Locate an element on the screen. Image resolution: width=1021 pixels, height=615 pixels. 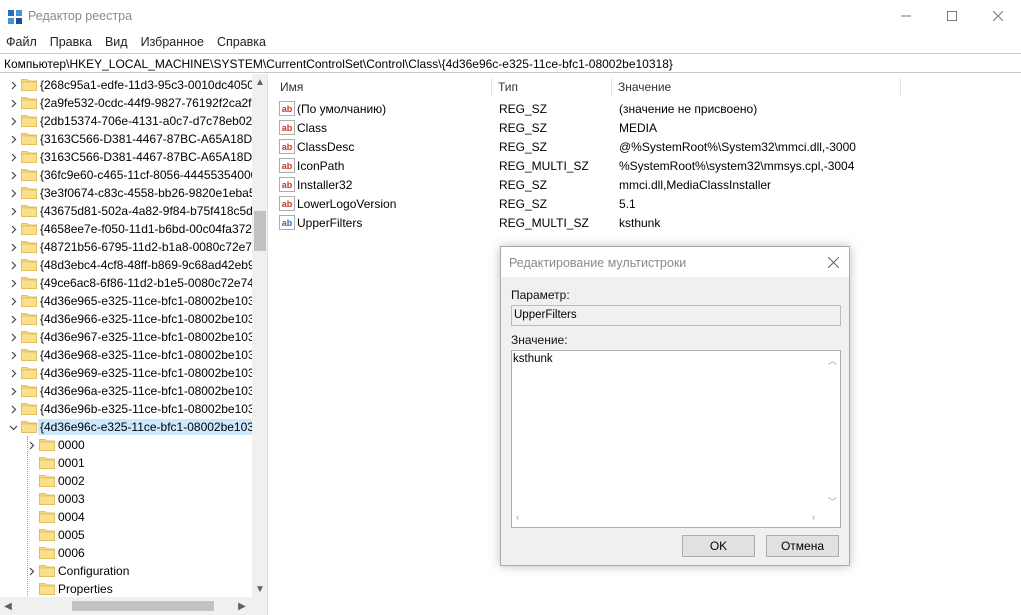
tree-item-label: {4658ee7e-f050-11d1-b6bd-00c04fa372a is located at coordinates (146, 229).